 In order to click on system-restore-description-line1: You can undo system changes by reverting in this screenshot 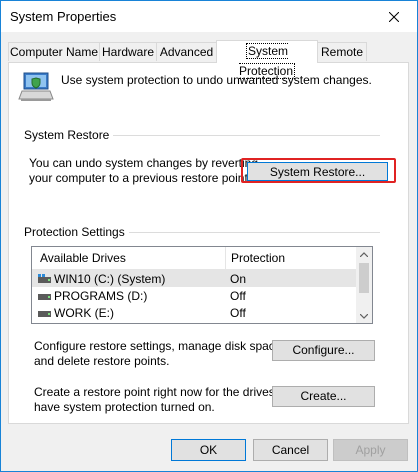, I will do `click(144, 163)`.